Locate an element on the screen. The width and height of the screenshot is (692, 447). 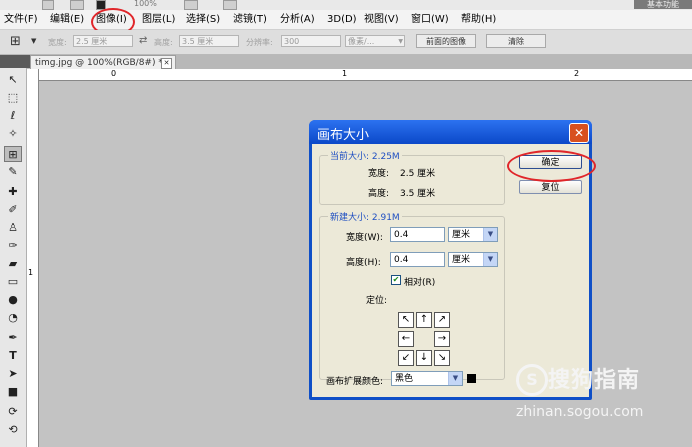
zoom-level: 100% is located at coordinates (145, 4).